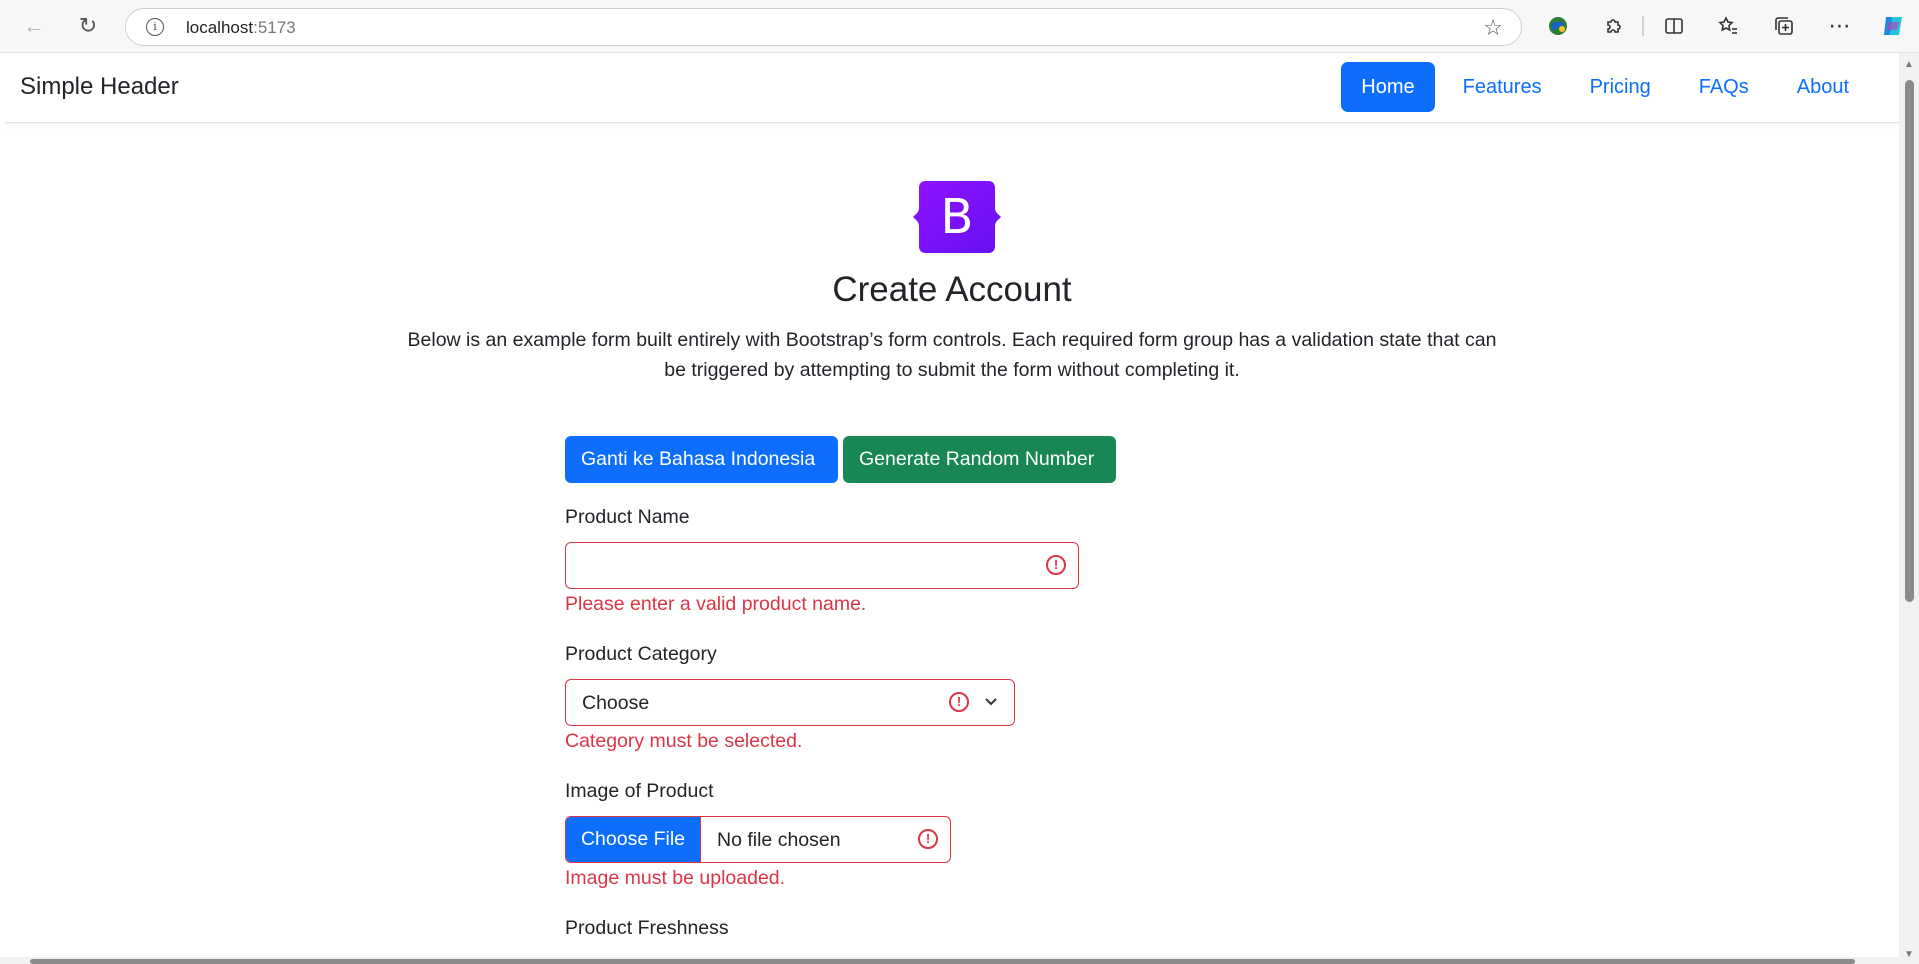 Image resolution: width=1919 pixels, height=964 pixels. What do you see at coordinates (641, 654) in the screenshot?
I see `product-category-label: Product Category` at bounding box center [641, 654].